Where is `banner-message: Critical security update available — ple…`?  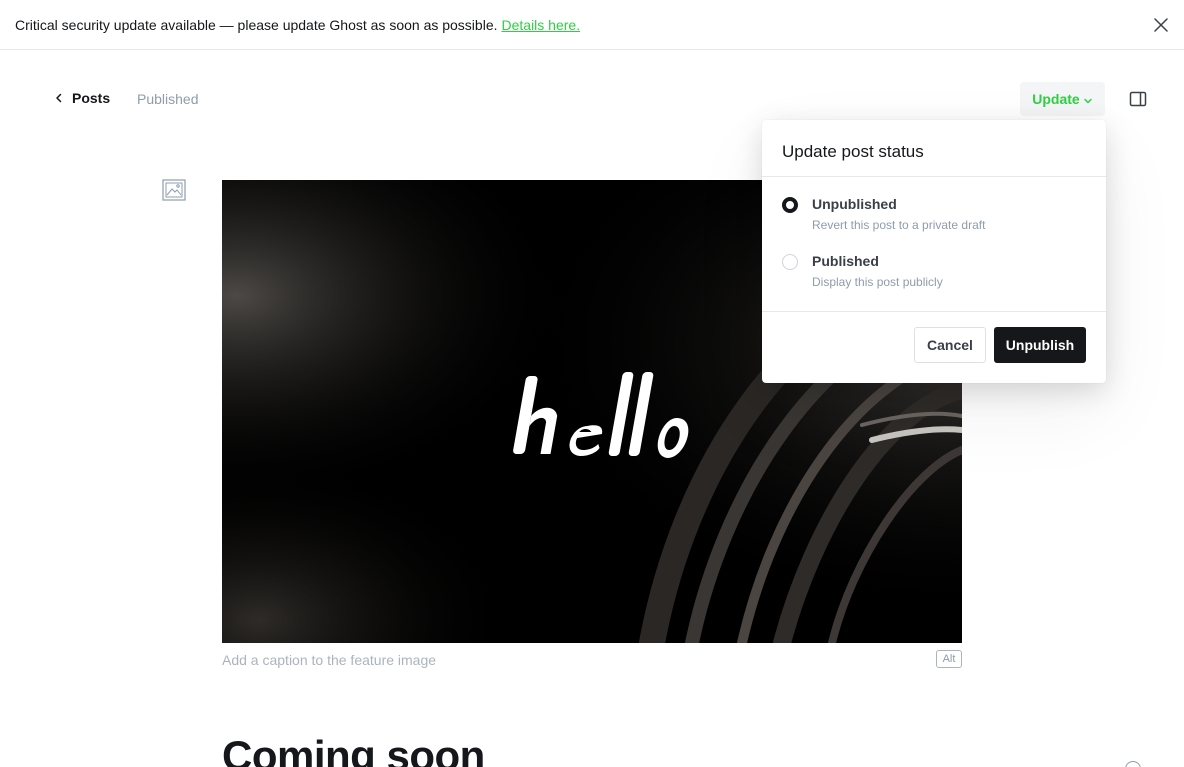 banner-message: Critical security update available — ple… is located at coordinates (256, 24).